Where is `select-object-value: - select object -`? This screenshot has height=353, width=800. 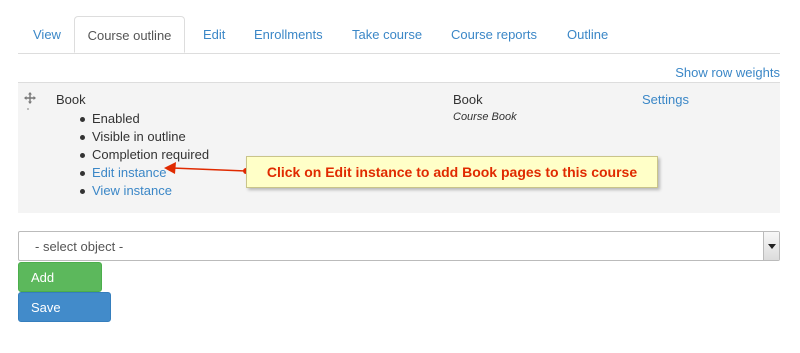
select-object-value: - select object - is located at coordinates (79, 246).